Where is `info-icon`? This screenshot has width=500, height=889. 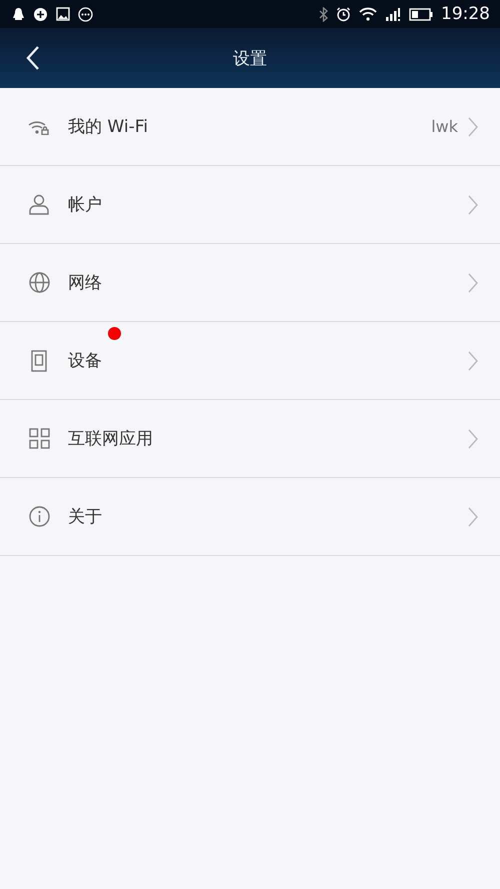 info-icon is located at coordinates (39, 516).